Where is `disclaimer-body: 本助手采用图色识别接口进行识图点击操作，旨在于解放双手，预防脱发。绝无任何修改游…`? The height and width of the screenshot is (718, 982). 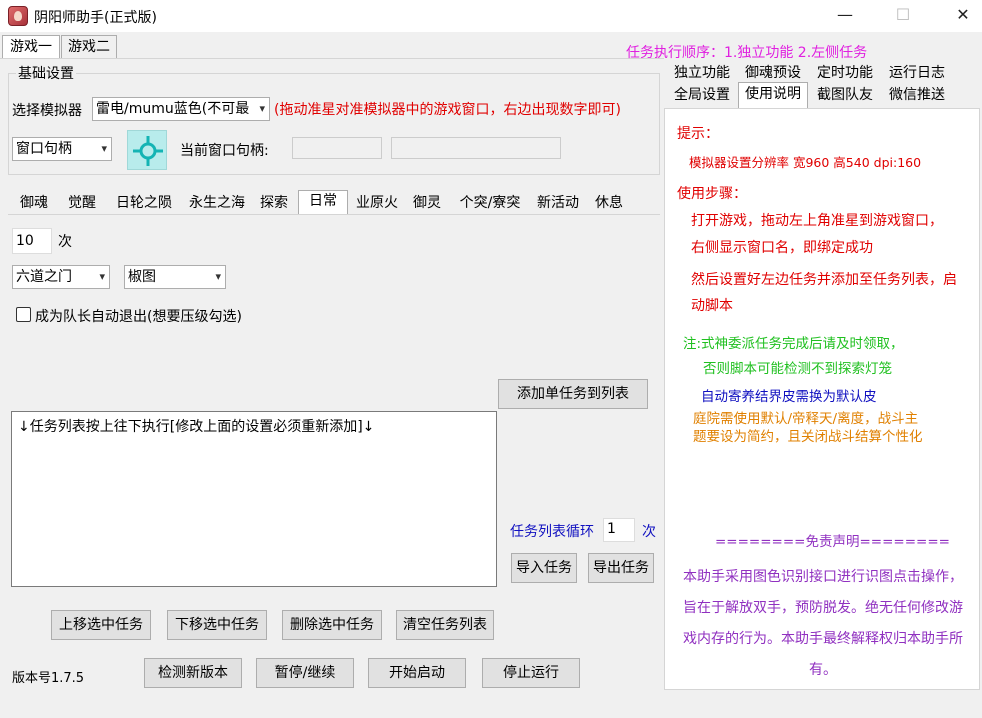 disclaimer-body: 本助手采用图色识别接口进行识图点击操作，旨在于解放双手，预防脱发。绝无任何修改游… is located at coordinates (823, 623).